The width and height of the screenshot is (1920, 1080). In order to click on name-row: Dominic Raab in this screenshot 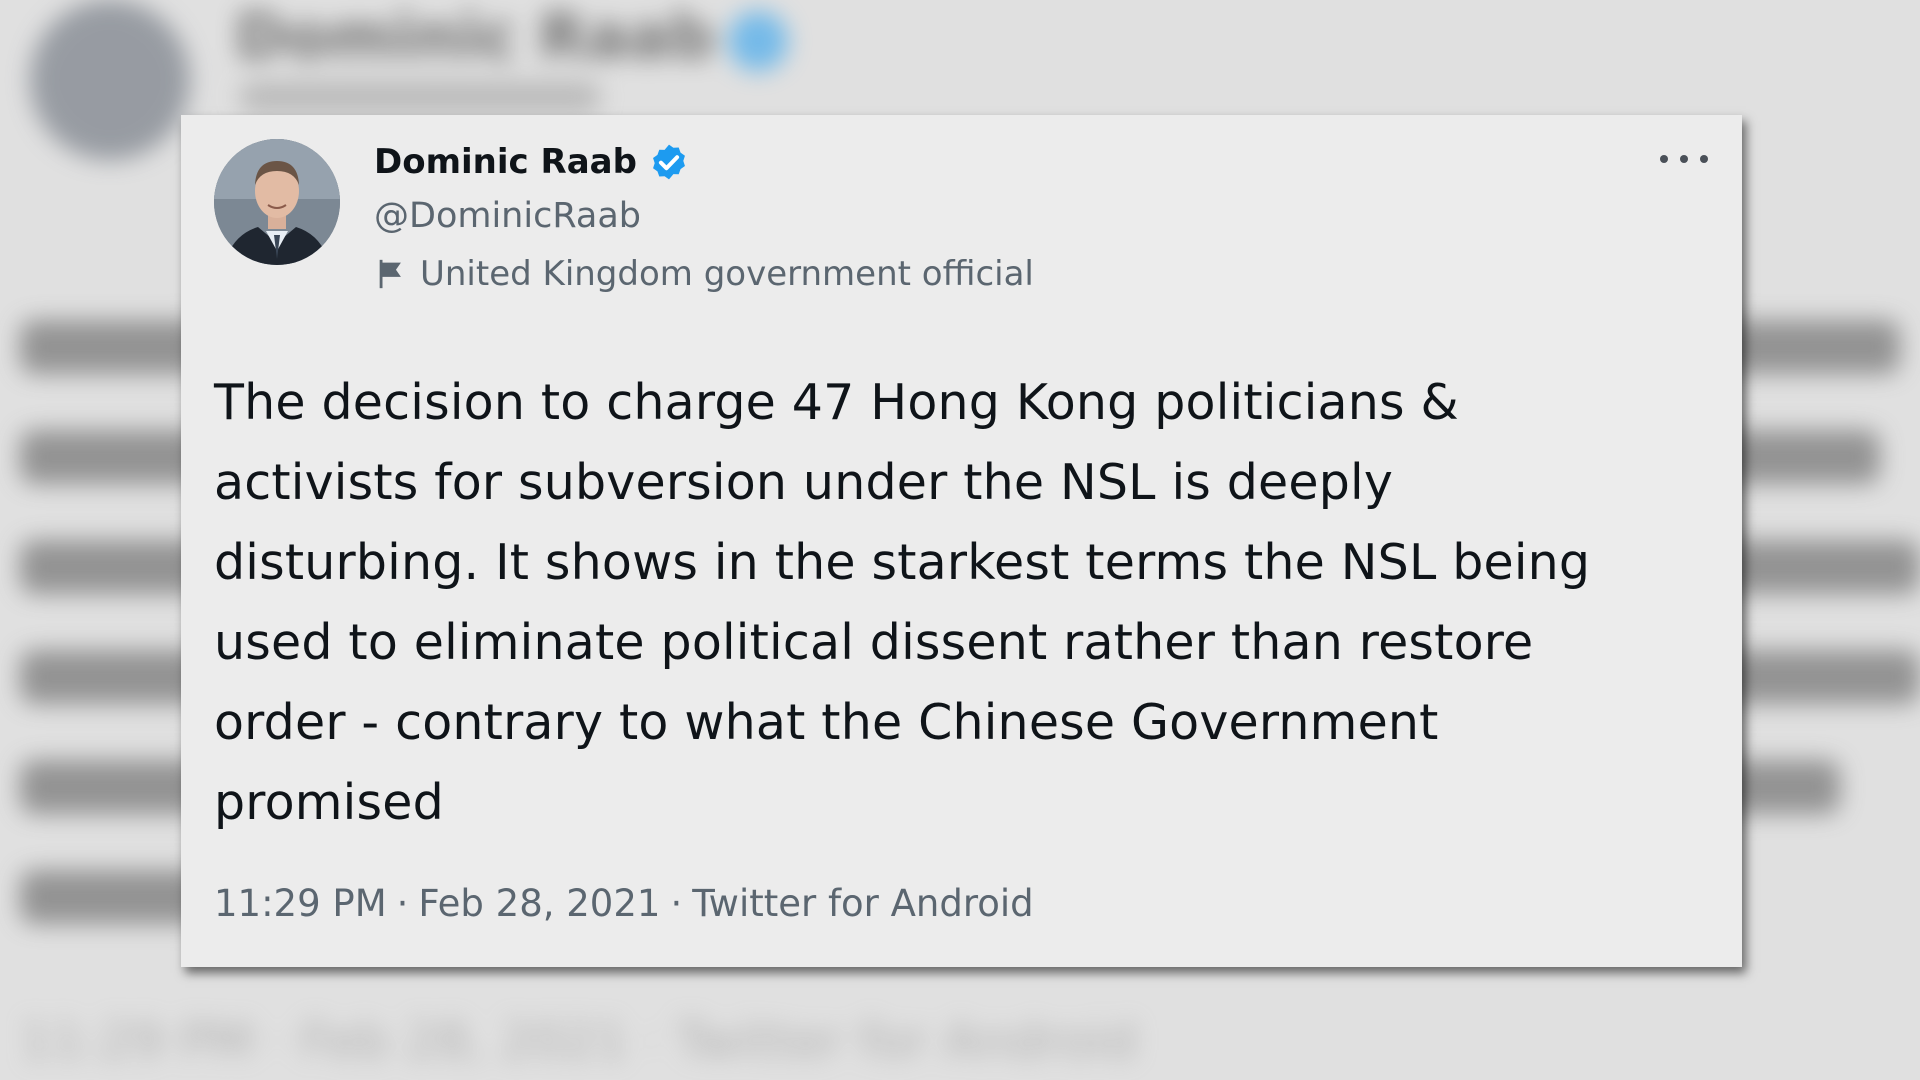, I will do `click(532, 162)`.